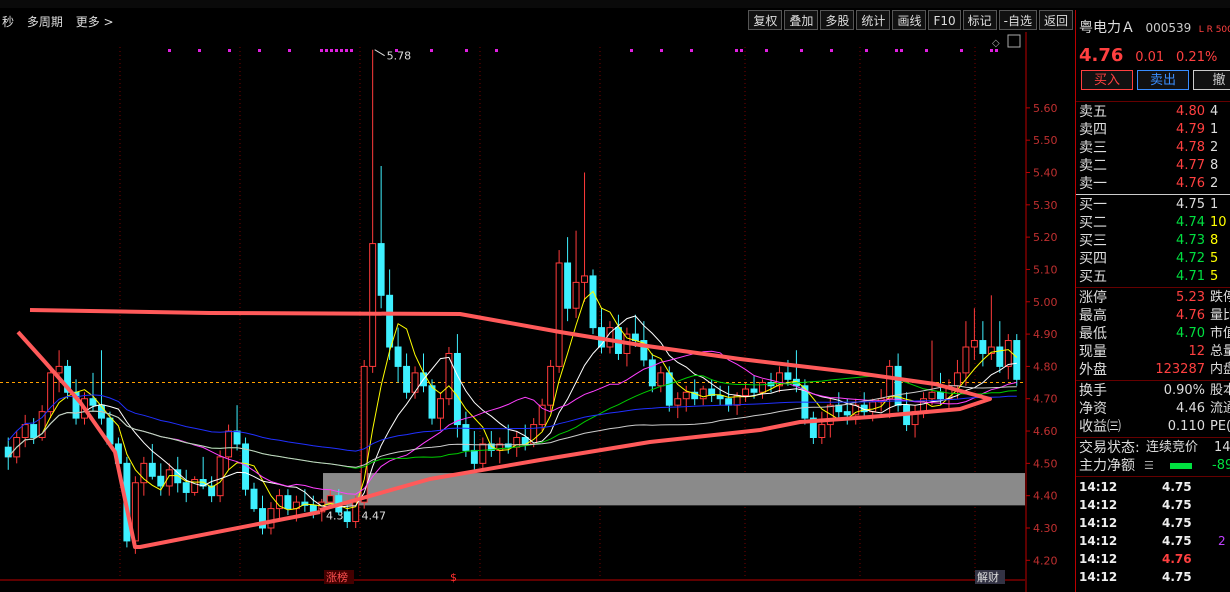 This screenshot has width=1230, height=592. I want to click on bid-volume: 8, so click(1214, 240).